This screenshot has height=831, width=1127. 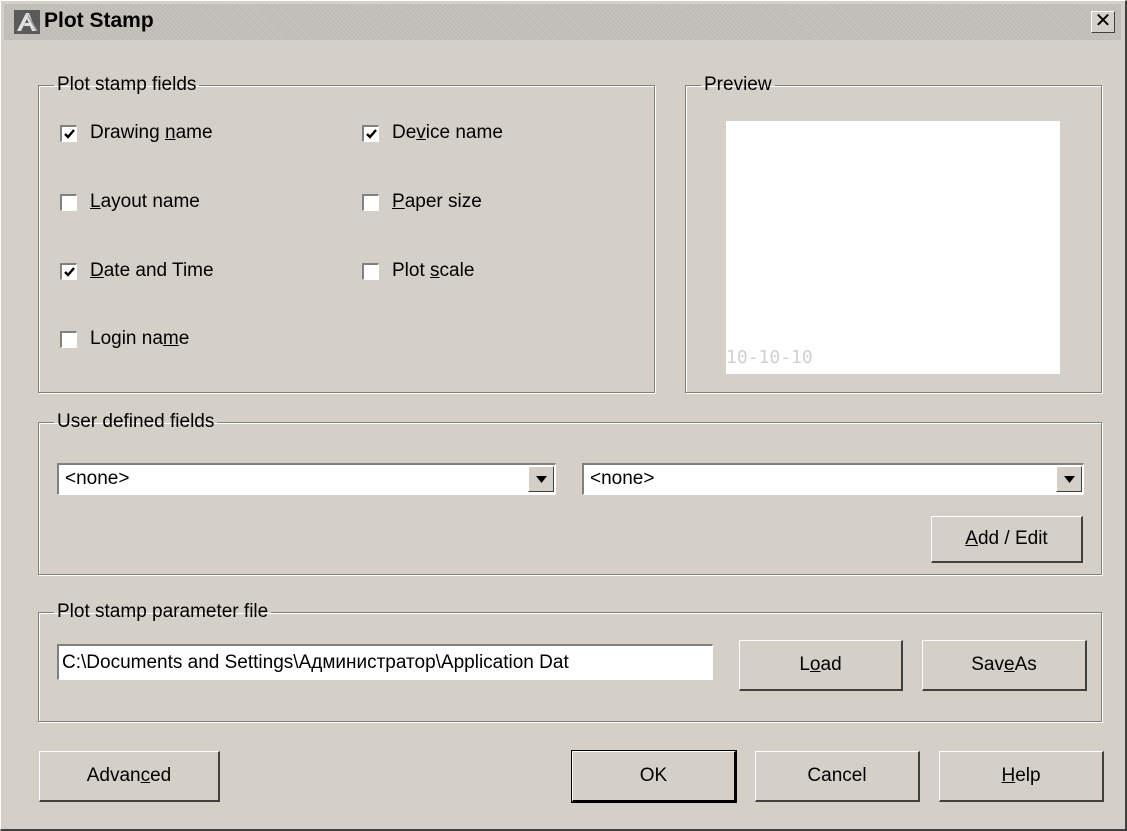 I want to click on plot-stamp-fields-legend: Plot stamp fields, so click(x=127, y=84).